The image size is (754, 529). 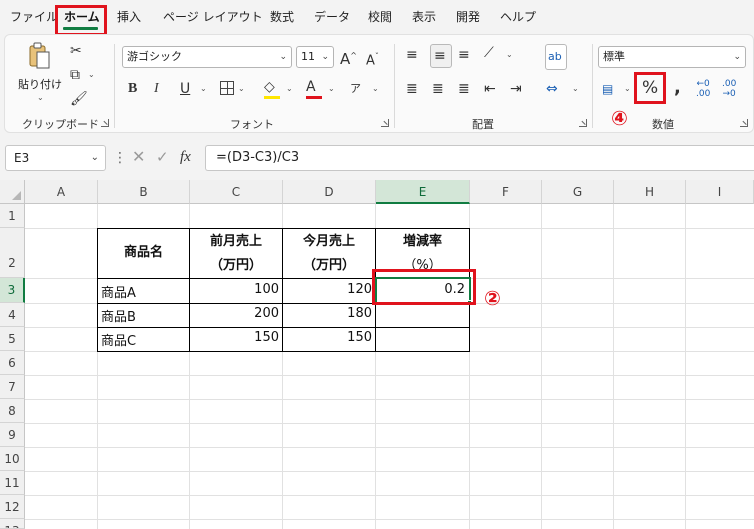 I want to click on column-header-f: F, so click(x=506, y=192).